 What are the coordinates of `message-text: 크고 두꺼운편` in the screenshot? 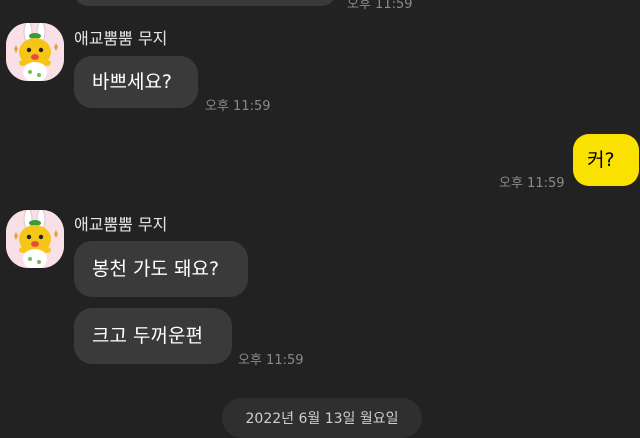 It's located at (147, 335).